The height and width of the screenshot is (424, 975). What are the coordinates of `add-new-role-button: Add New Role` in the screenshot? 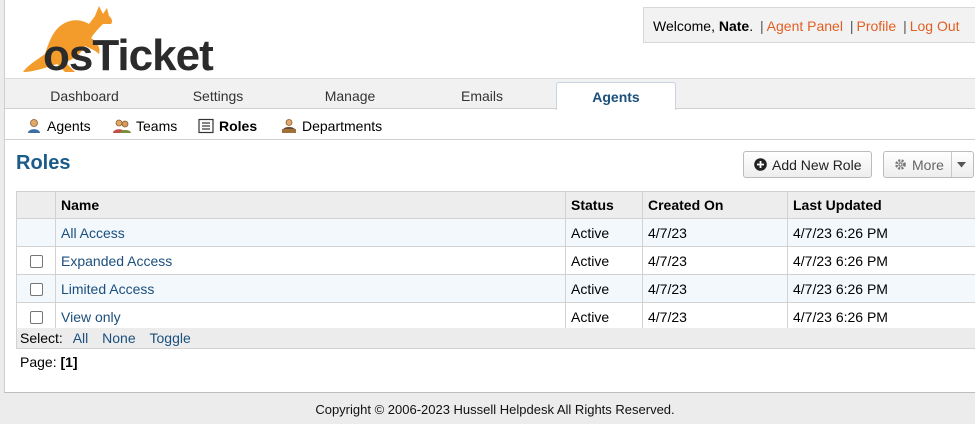 It's located at (807, 164).